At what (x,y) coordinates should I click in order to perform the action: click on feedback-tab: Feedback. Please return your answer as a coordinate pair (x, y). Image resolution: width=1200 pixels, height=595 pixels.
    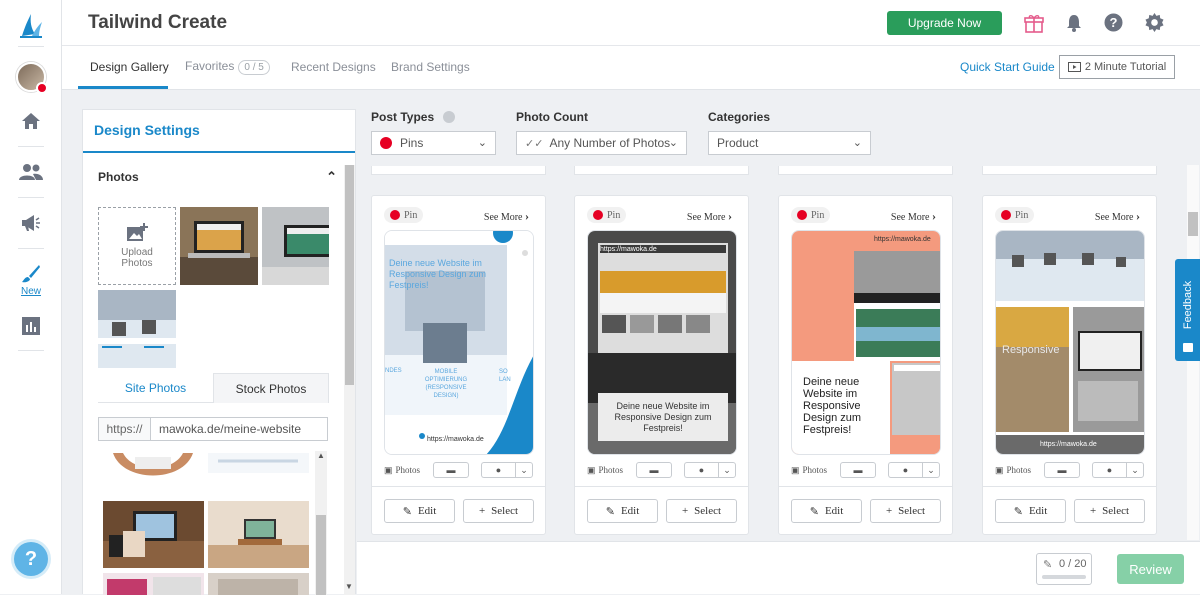
    Looking at the image, I should click on (1187, 310).